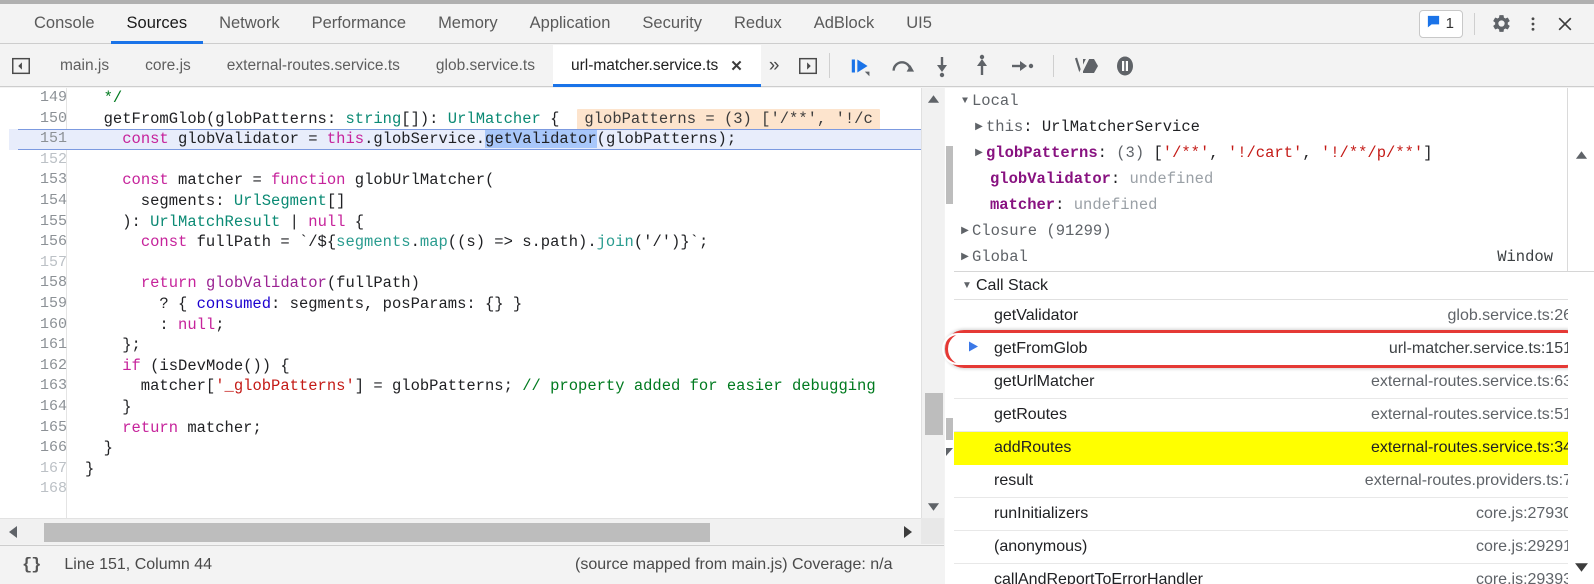 Image resolution: width=1594 pixels, height=584 pixels. Describe the element at coordinates (1274, 415) in the screenshot. I see `call-stack-frame: getRoutes external-routes.service.ts:51` at that location.